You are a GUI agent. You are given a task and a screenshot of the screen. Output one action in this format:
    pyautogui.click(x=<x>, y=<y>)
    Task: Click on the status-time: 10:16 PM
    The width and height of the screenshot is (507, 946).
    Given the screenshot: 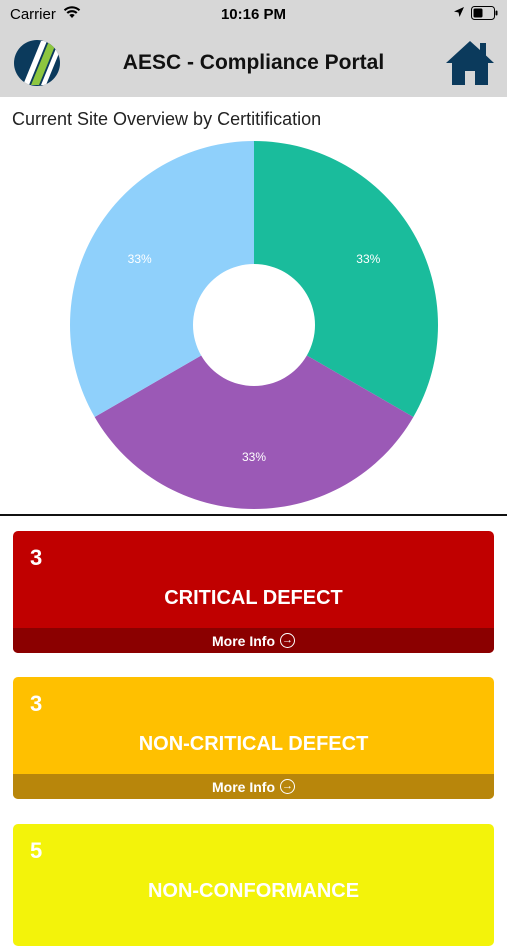 What is the action you would take?
    pyautogui.click(x=253, y=14)
    